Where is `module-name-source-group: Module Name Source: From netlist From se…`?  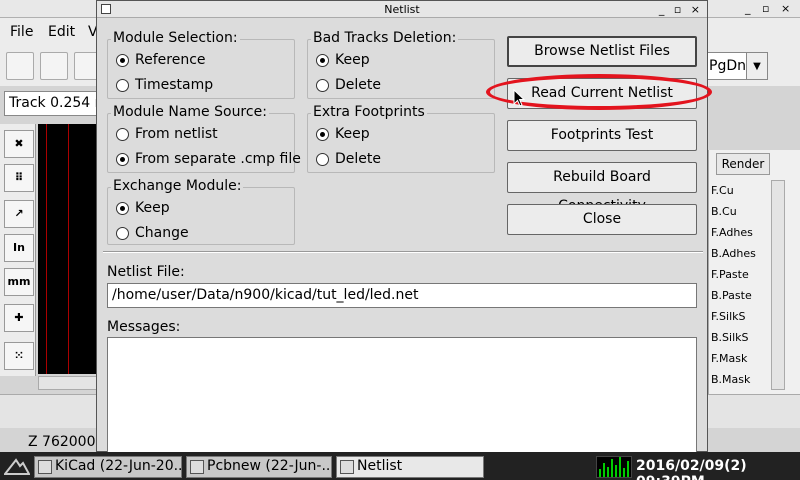
module-name-source-group: Module Name Source: From netlist From se… is located at coordinates (204, 138).